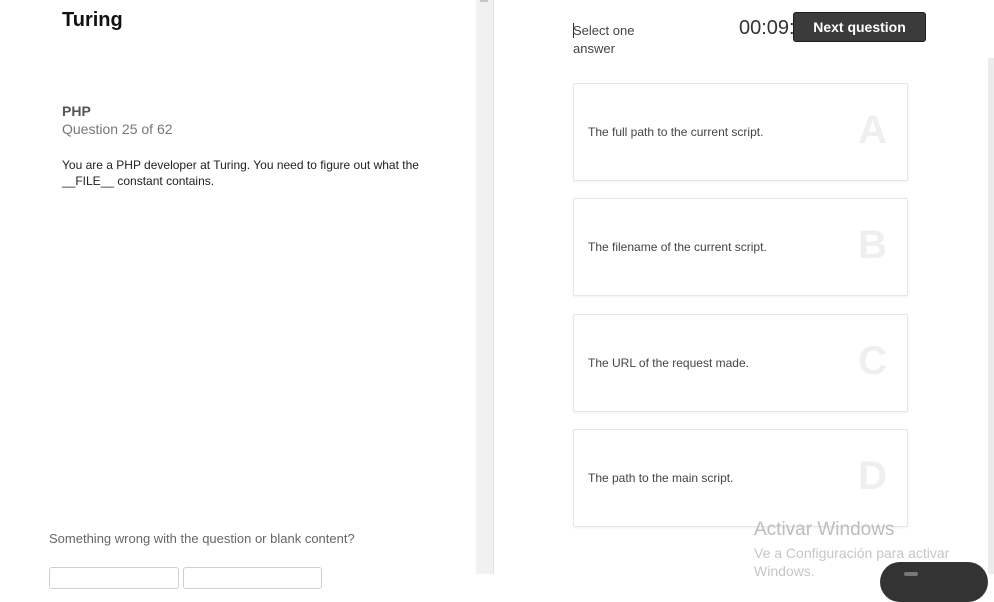  I want to click on answer-option-text: The full path to the current script., so click(676, 132).